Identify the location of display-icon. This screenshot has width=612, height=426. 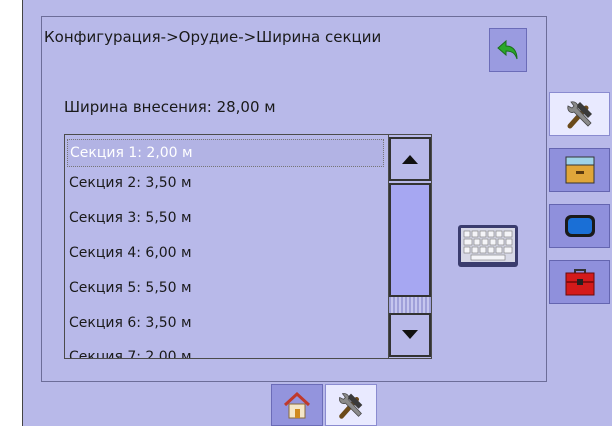
(579, 226).